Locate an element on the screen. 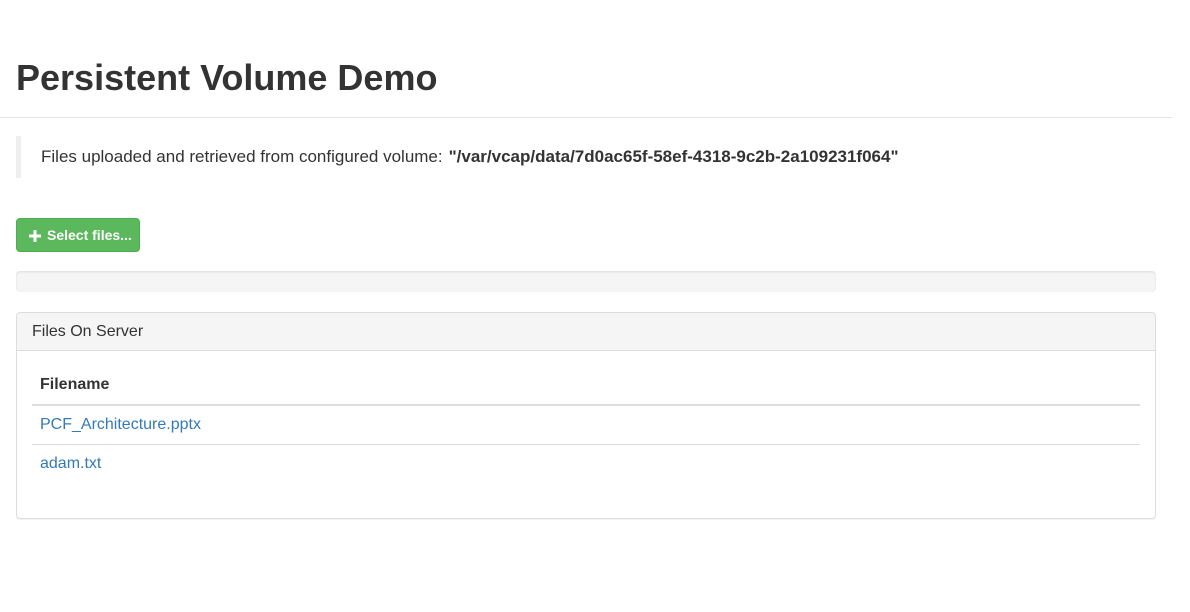  table-row: adam.txt is located at coordinates (586, 463).